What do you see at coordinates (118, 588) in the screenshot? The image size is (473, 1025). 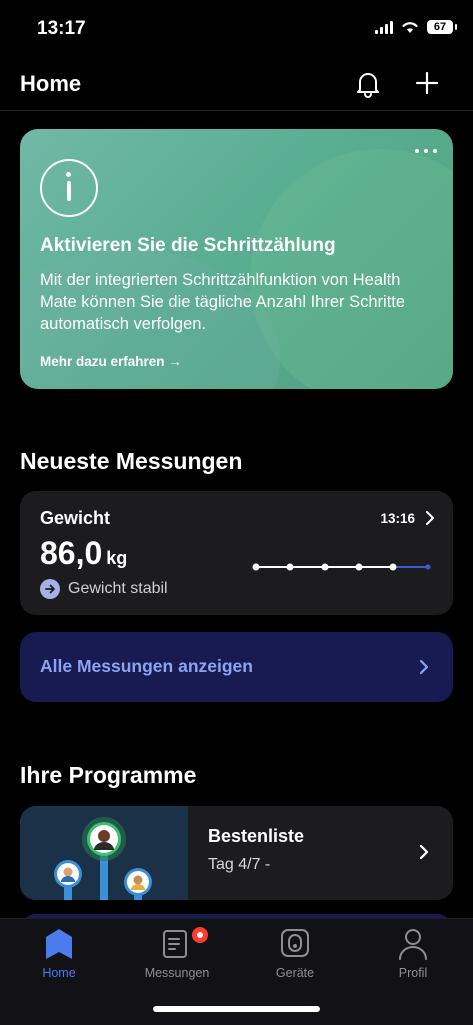 I see `weight-trend-text: Gewicht stabil` at bounding box center [118, 588].